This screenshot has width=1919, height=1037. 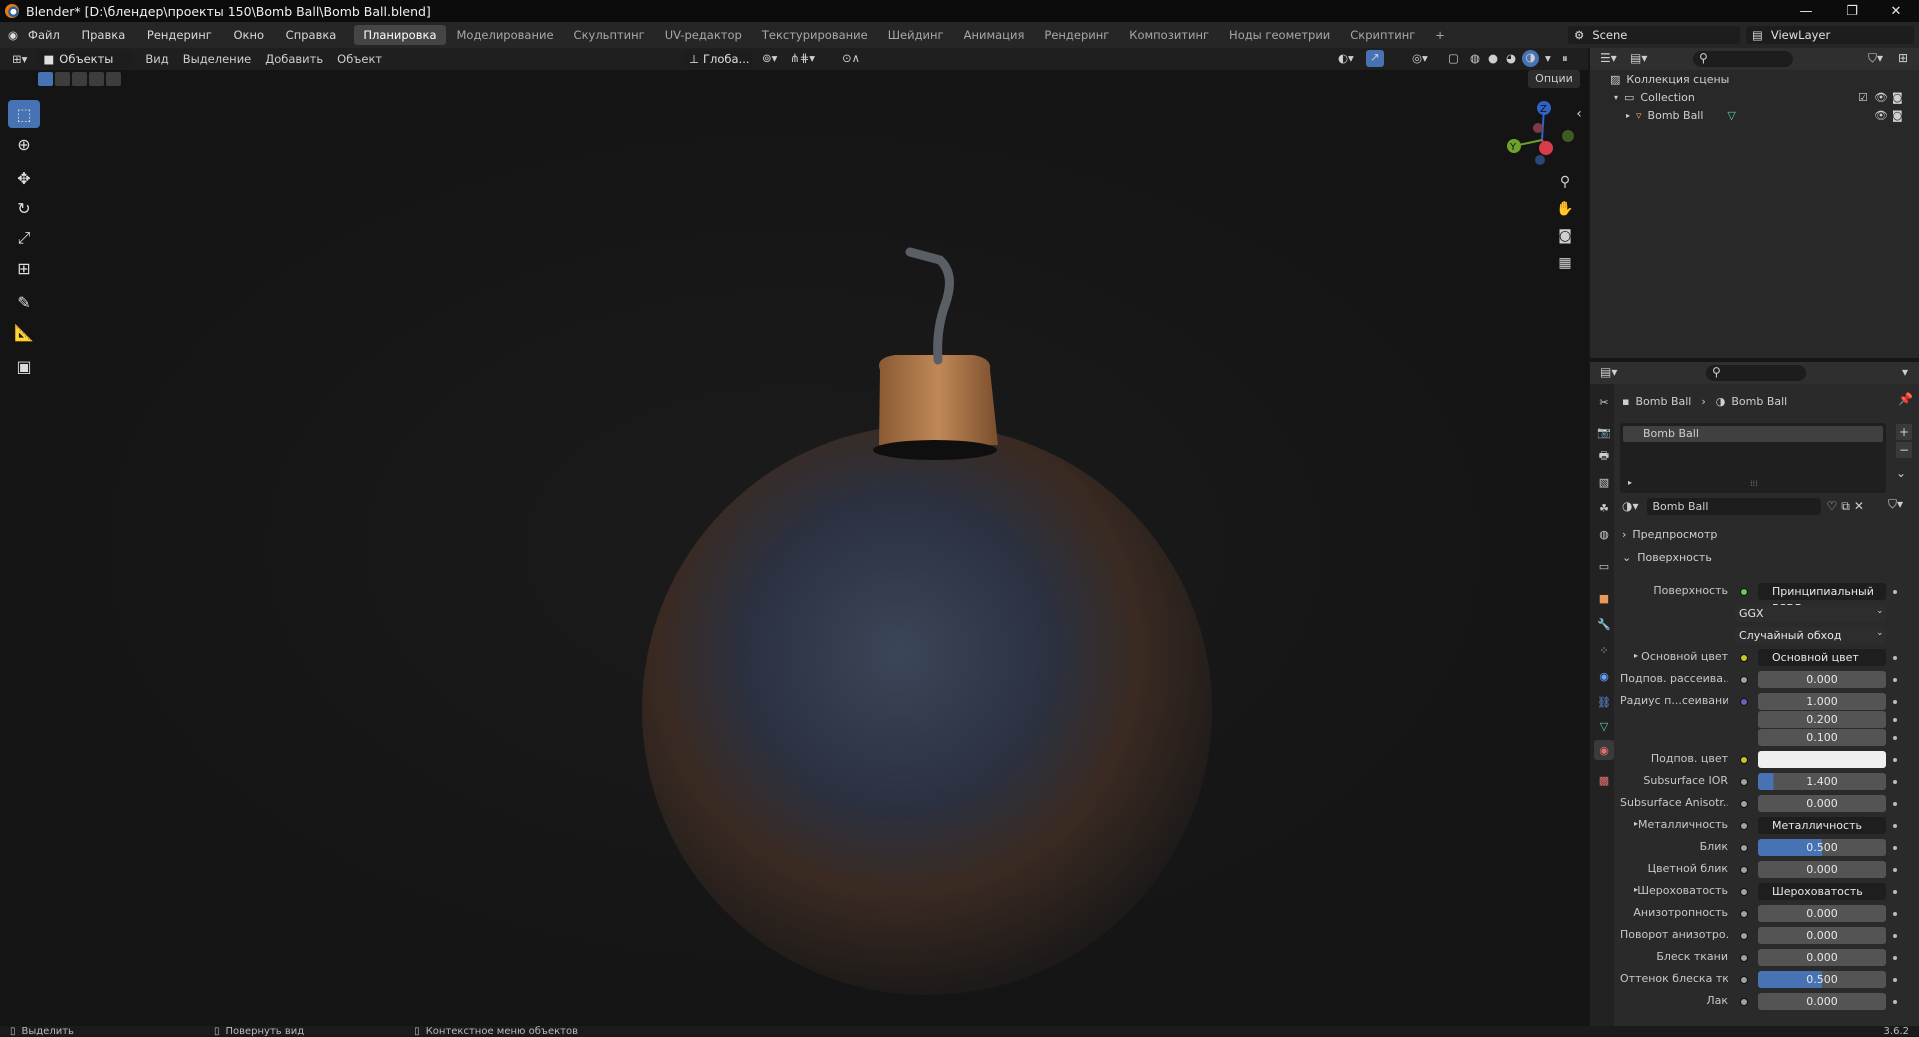 I want to click on properties-editor-icon: ▤▾, so click(x=1608, y=372).